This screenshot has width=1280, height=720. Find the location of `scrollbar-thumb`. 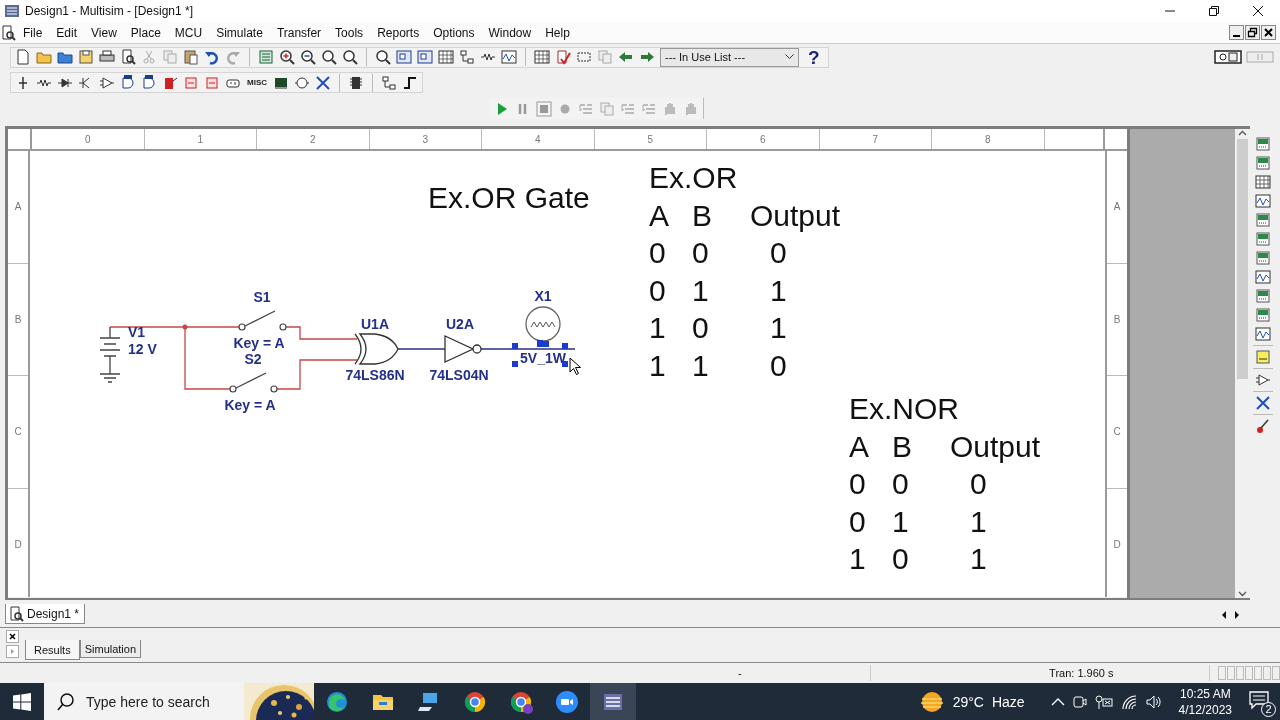

scrollbar-thumb is located at coordinates (1242, 259).